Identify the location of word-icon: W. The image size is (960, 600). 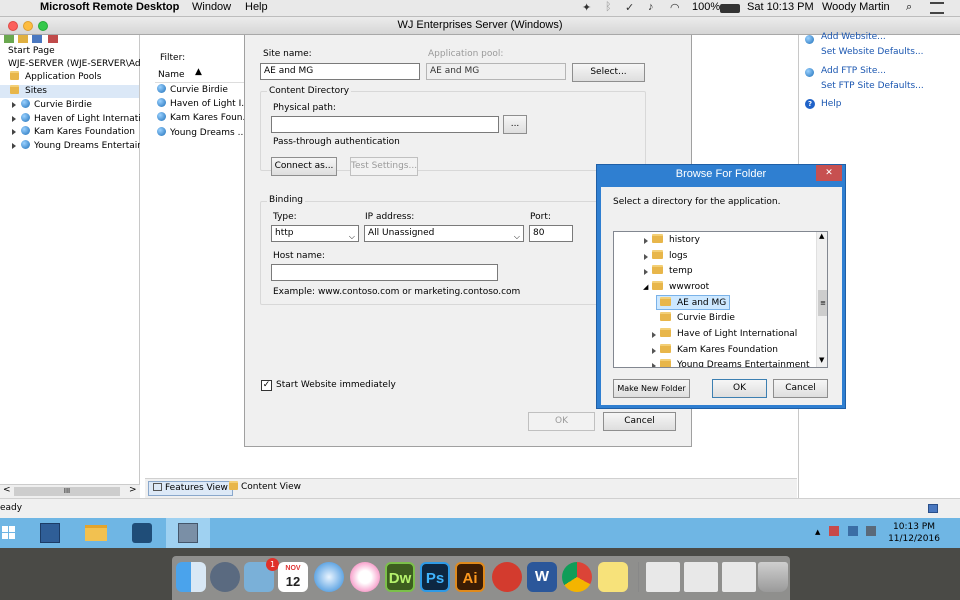
(542, 577).